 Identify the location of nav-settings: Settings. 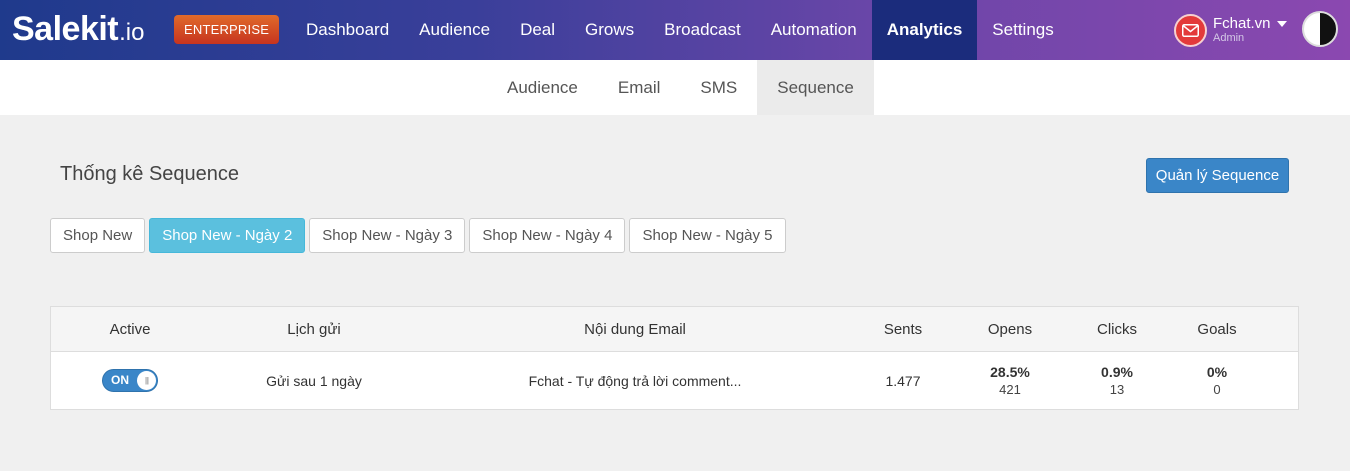
(1022, 30).